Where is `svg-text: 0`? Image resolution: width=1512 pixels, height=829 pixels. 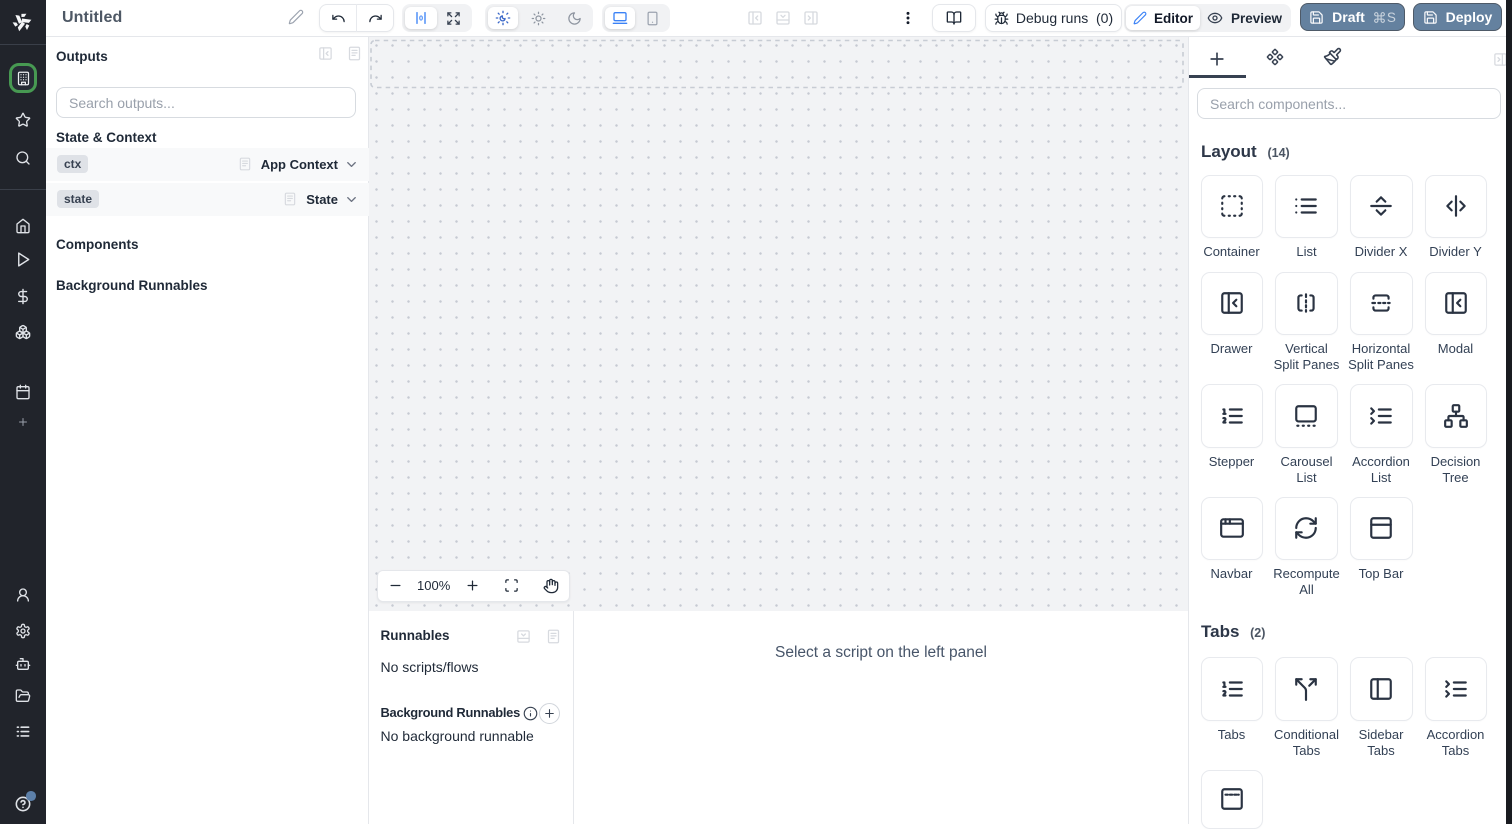
svg-text: 0 is located at coordinates (421, 18).